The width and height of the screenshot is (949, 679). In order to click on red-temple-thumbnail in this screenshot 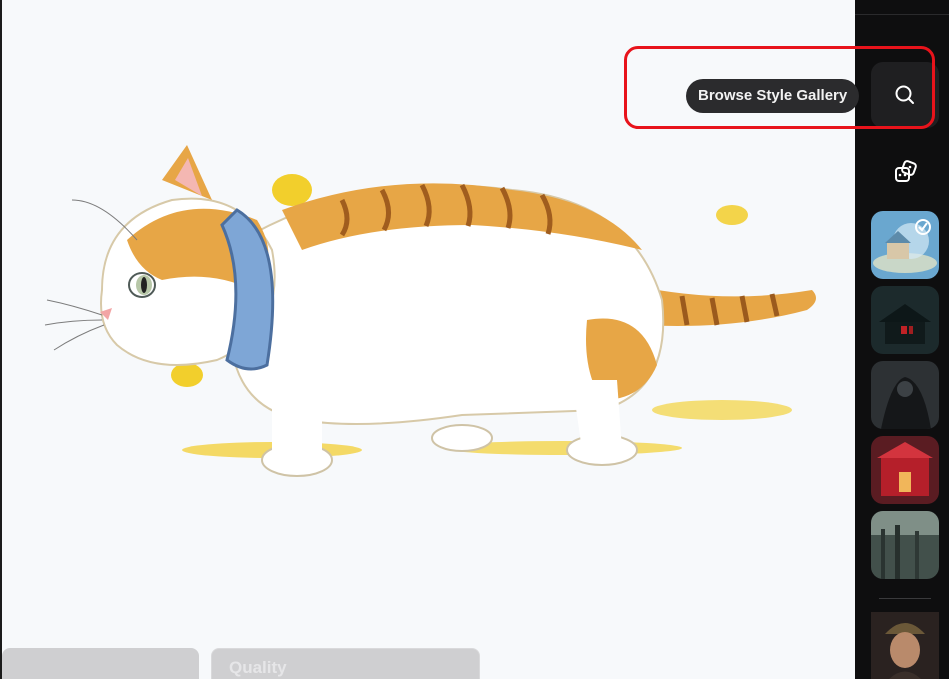, I will do `click(905, 470)`.